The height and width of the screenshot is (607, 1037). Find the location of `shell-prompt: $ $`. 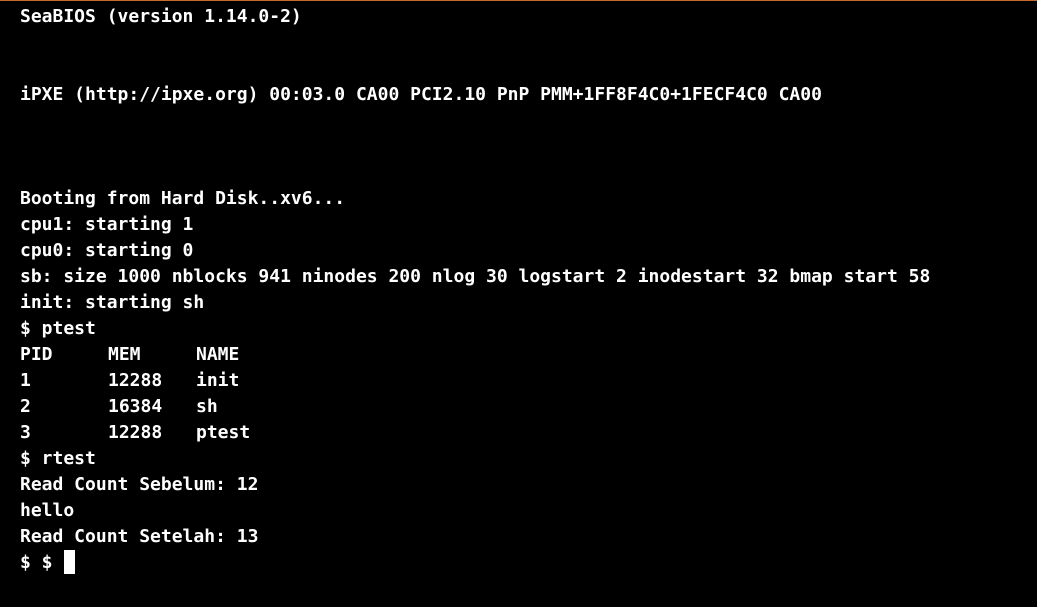

shell-prompt: $ $ is located at coordinates (41, 563).